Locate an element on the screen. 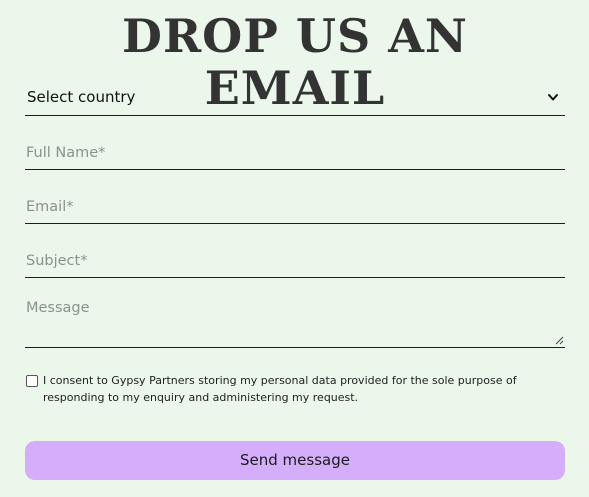 The width and height of the screenshot is (589, 497). subject-placeholder: Subject* is located at coordinates (57, 261).